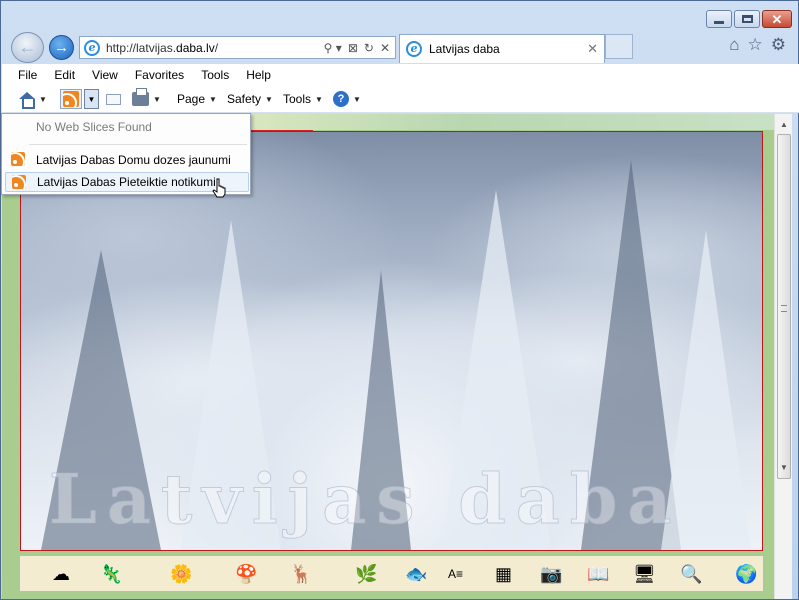 The width and height of the screenshot is (799, 600). Describe the element at coordinates (353, 48) in the screenshot. I see `compatibility-view-icon: ⊠` at that location.